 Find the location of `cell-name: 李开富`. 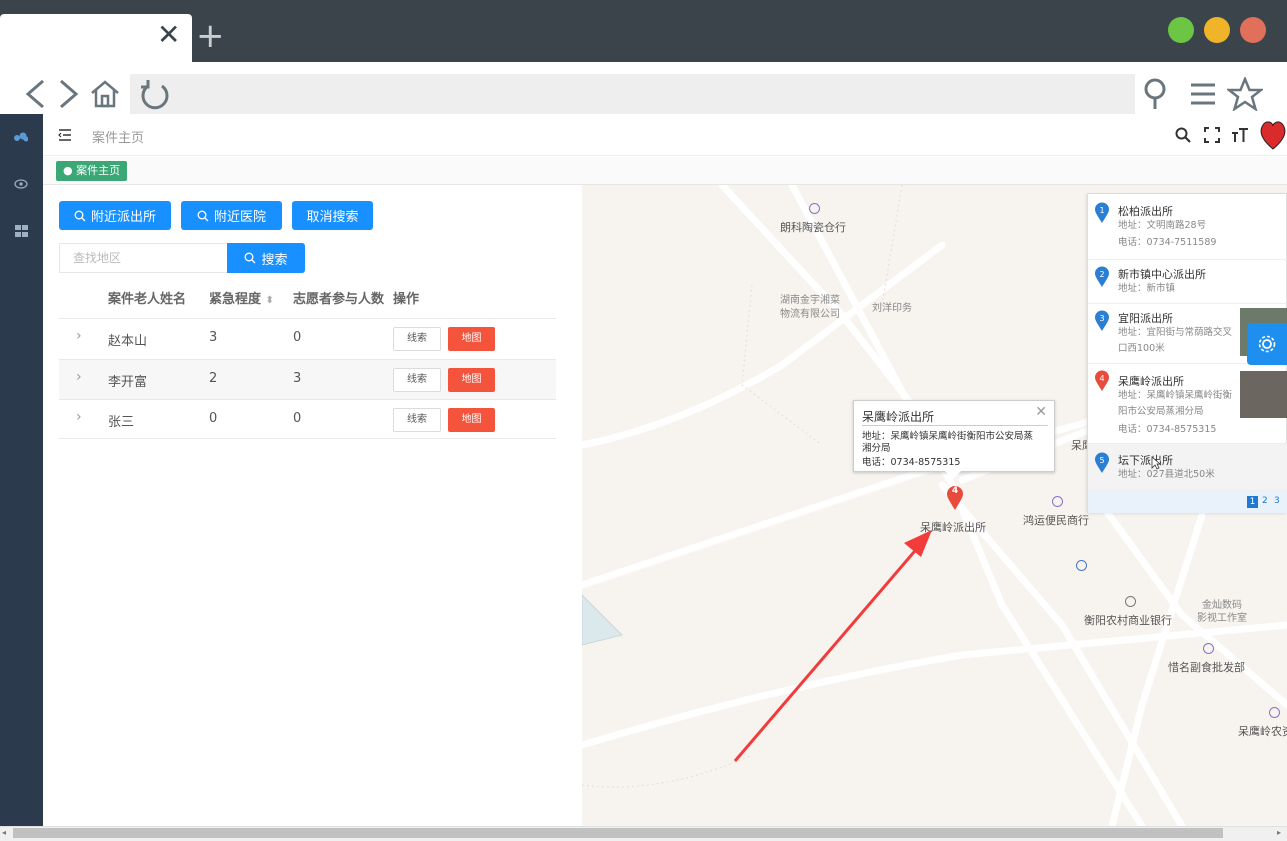

cell-name: 李开富 is located at coordinates (128, 382).